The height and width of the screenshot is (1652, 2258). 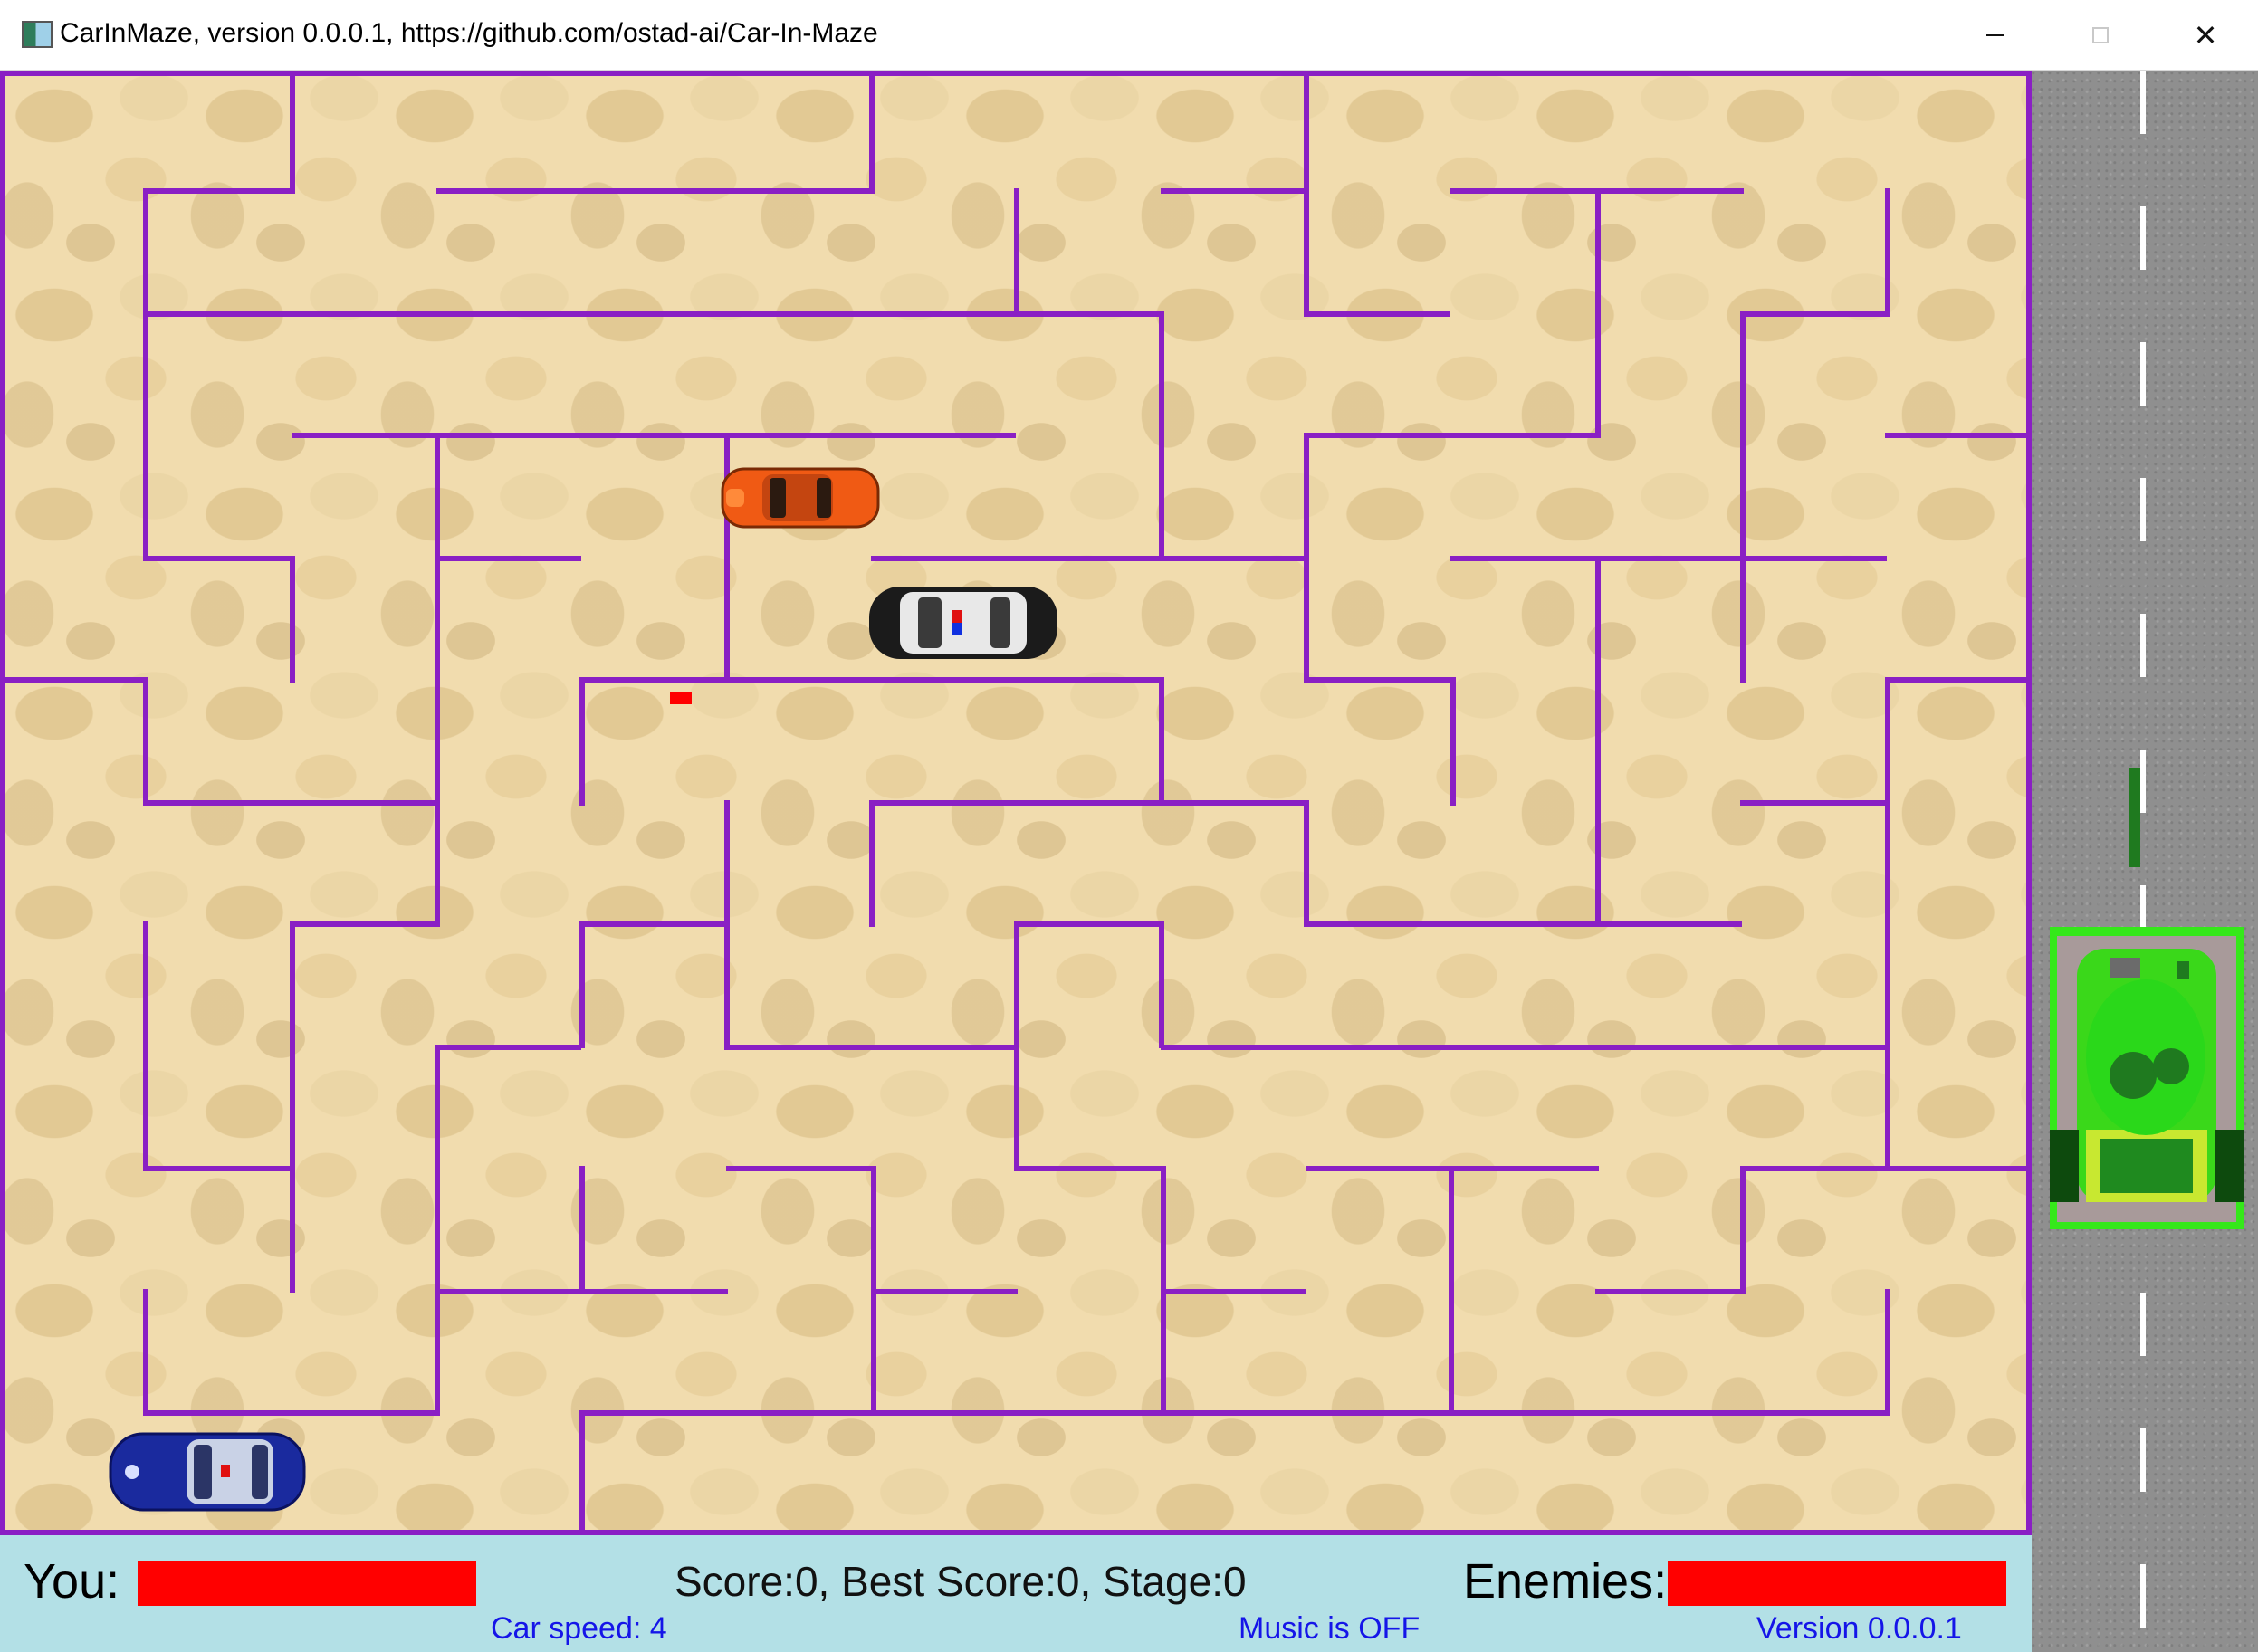 I want to click on maximize-button, so click(x=2100, y=35).